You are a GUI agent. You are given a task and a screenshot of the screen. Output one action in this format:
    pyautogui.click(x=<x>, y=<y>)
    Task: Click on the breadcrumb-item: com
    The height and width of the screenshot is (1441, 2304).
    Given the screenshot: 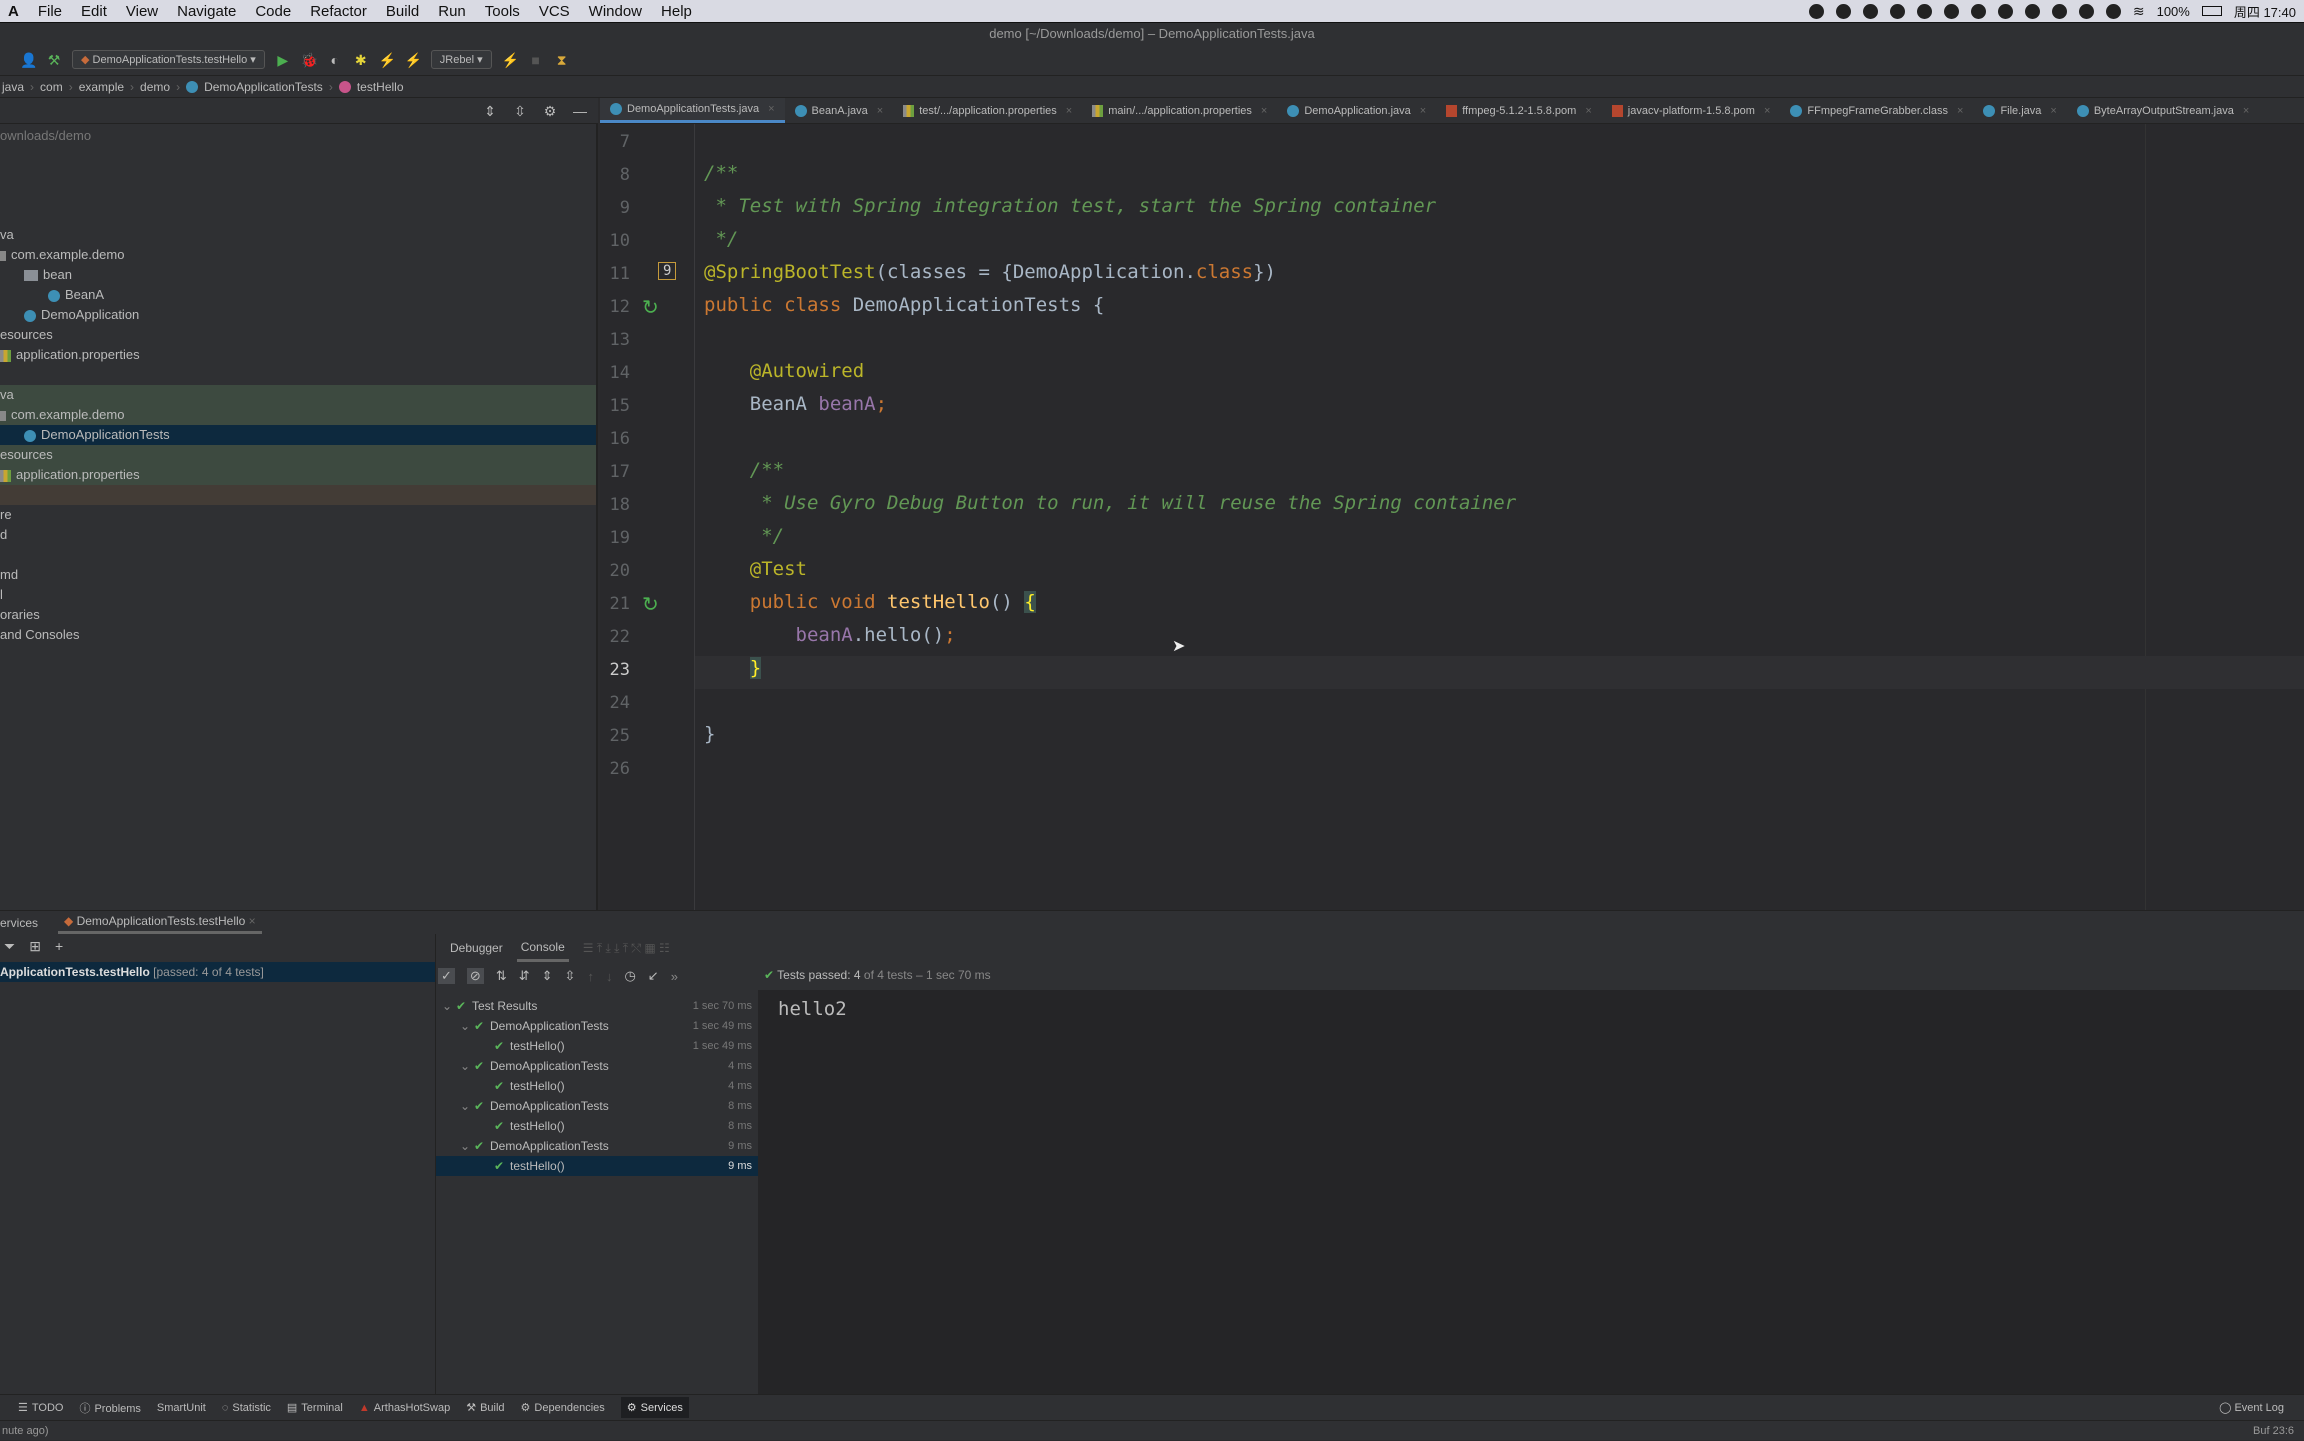 What is the action you would take?
    pyautogui.click(x=51, y=87)
    